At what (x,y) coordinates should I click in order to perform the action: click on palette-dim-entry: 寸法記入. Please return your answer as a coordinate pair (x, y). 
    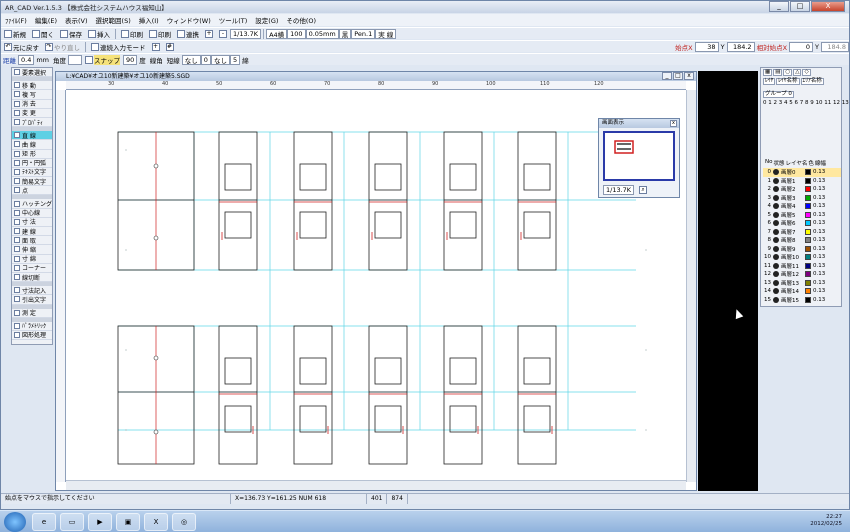
    Looking at the image, I should click on (32, 291).